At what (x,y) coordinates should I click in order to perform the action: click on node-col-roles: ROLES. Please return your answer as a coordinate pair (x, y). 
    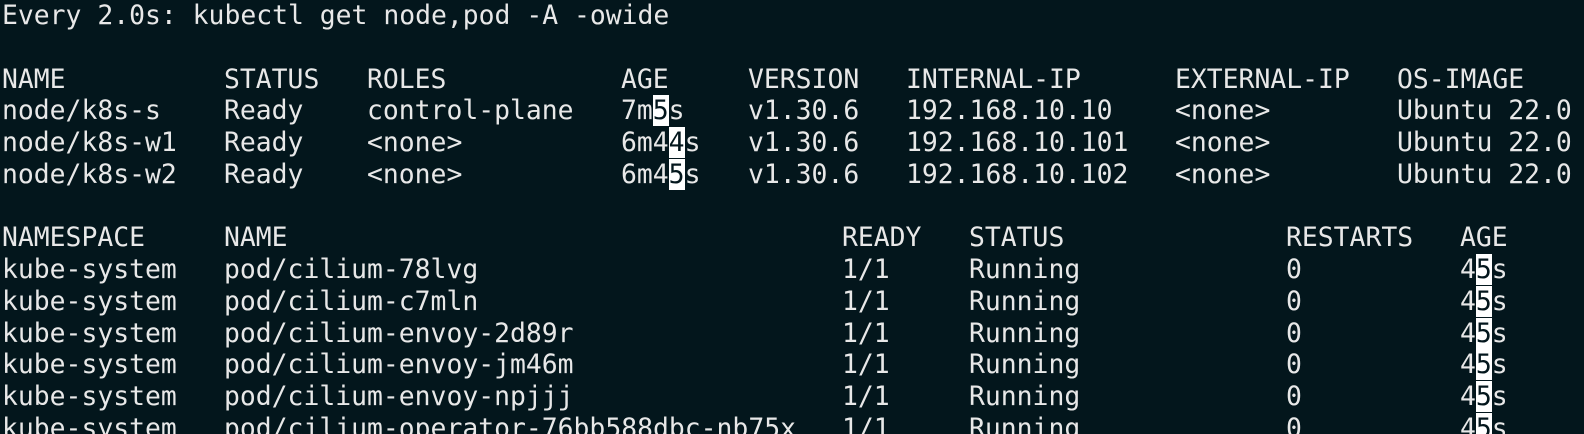
    Looking at the image, I should click on (407, 79).